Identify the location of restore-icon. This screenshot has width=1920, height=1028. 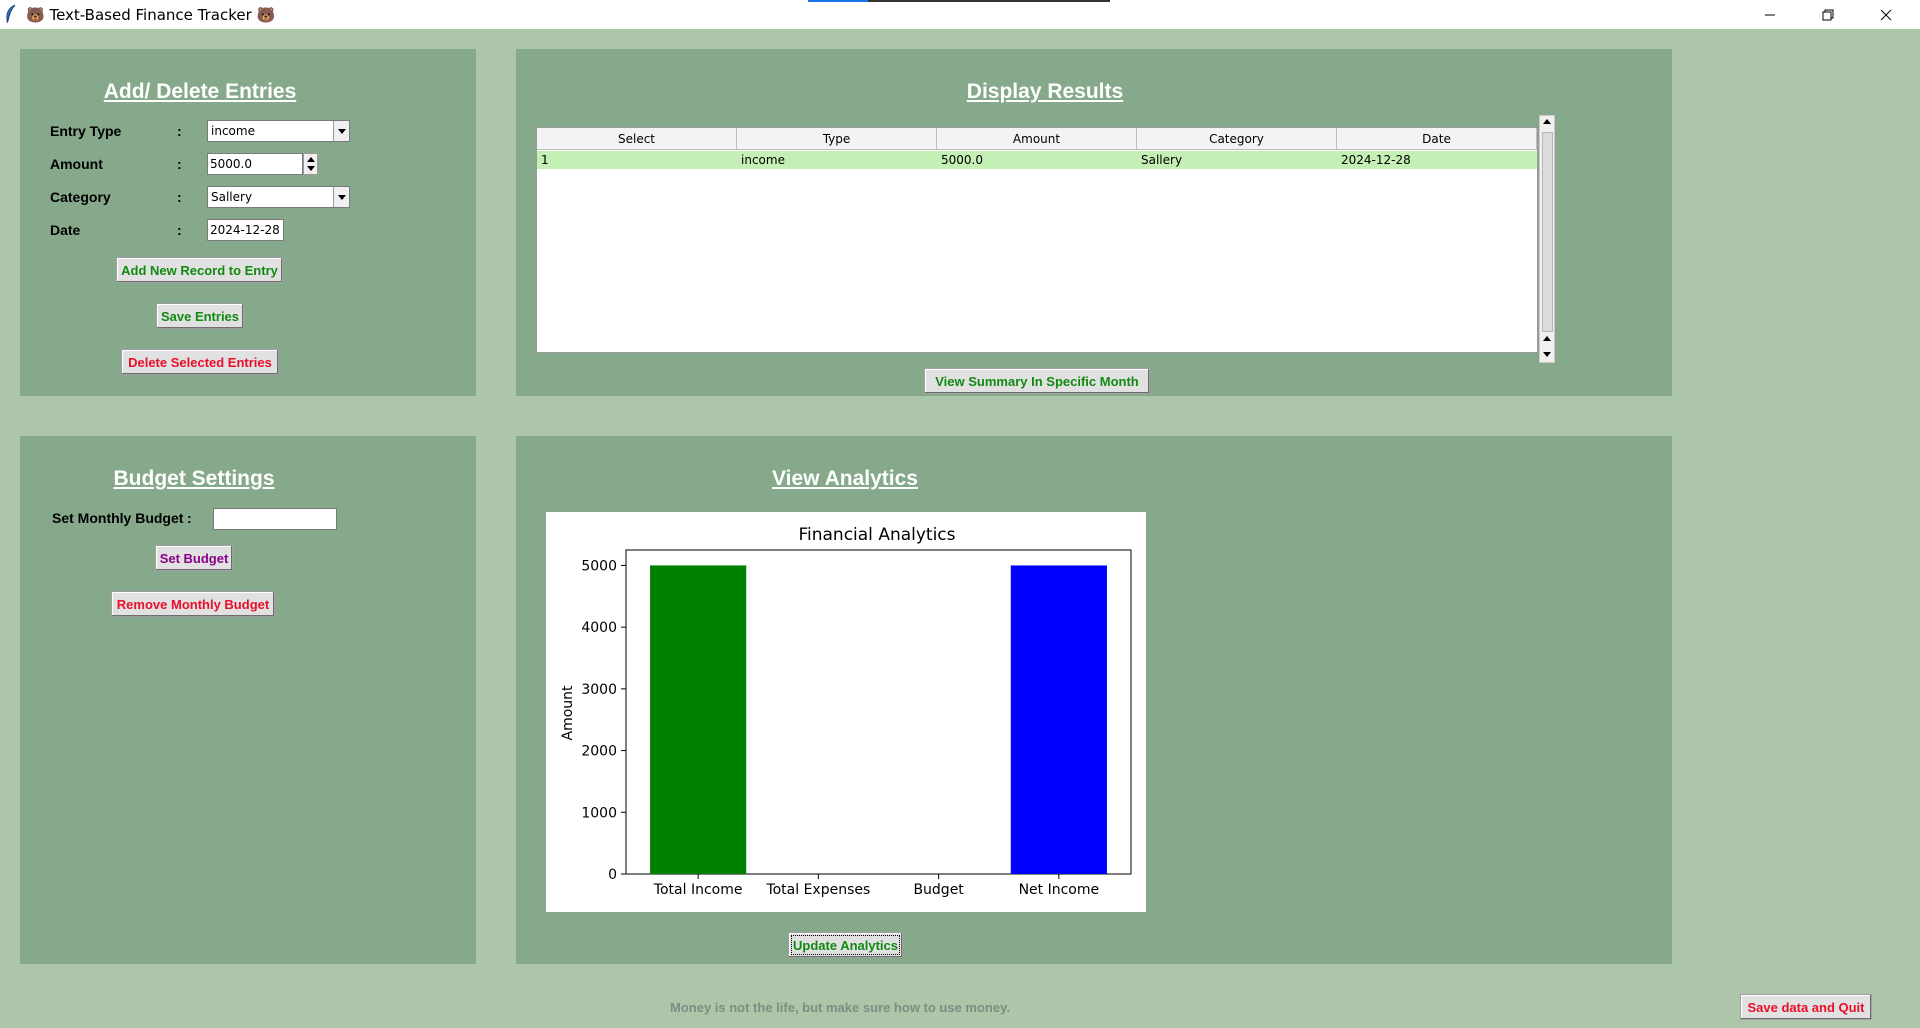
(1828, 14).